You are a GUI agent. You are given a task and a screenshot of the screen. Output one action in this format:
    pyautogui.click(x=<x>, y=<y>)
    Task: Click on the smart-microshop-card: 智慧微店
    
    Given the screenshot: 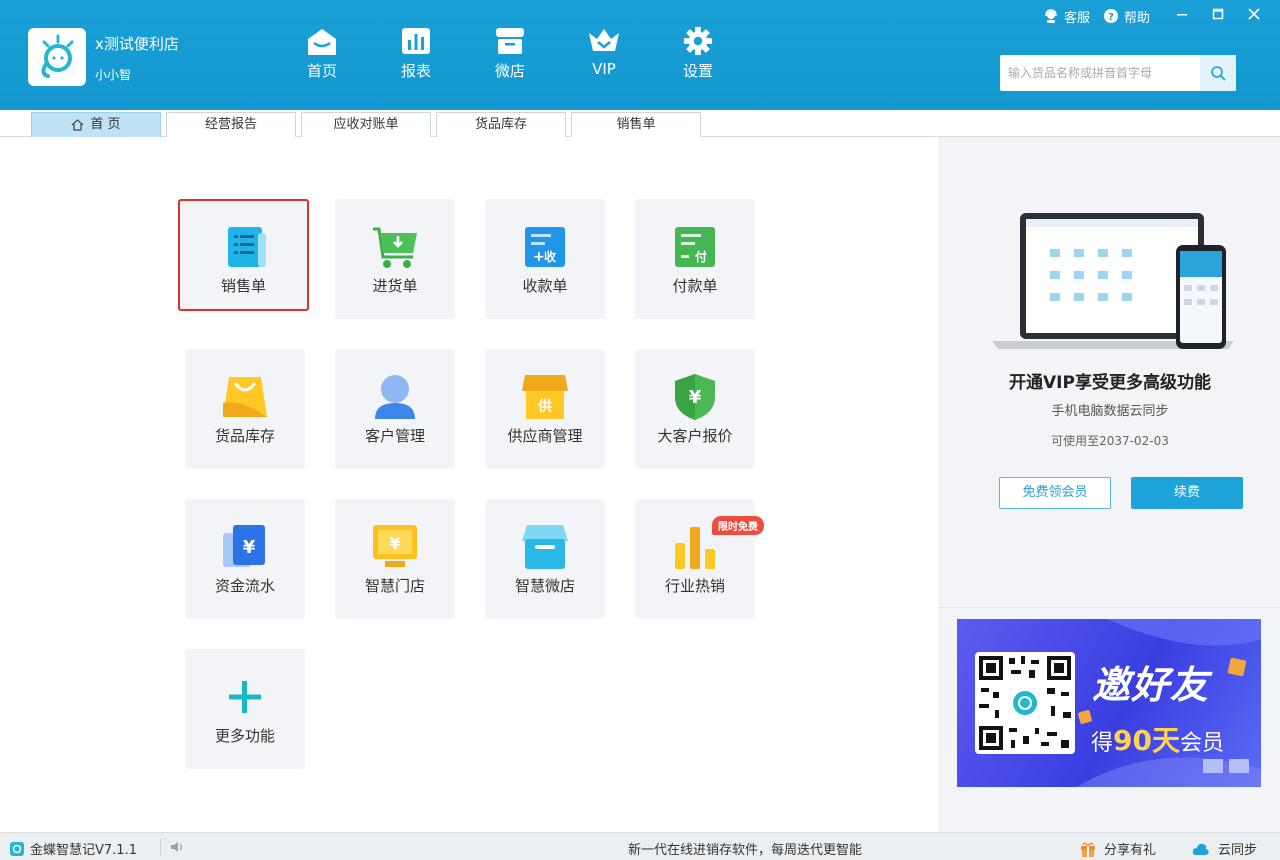 What is the action you would take?
    pyautogui.click(x=545, y=559)
    